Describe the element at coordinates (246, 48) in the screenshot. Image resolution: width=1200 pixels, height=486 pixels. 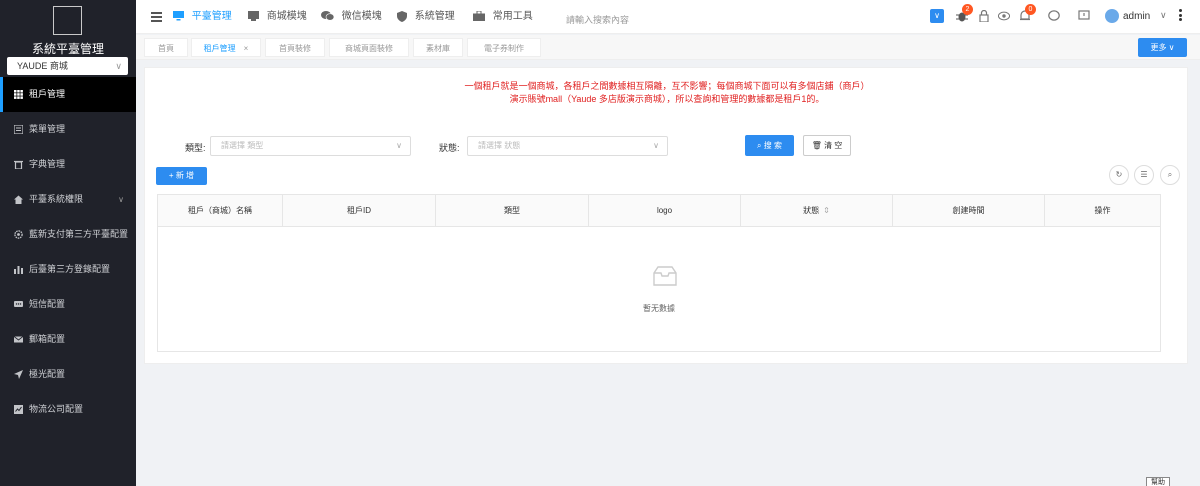
I see `close-icon: ×` at that location.